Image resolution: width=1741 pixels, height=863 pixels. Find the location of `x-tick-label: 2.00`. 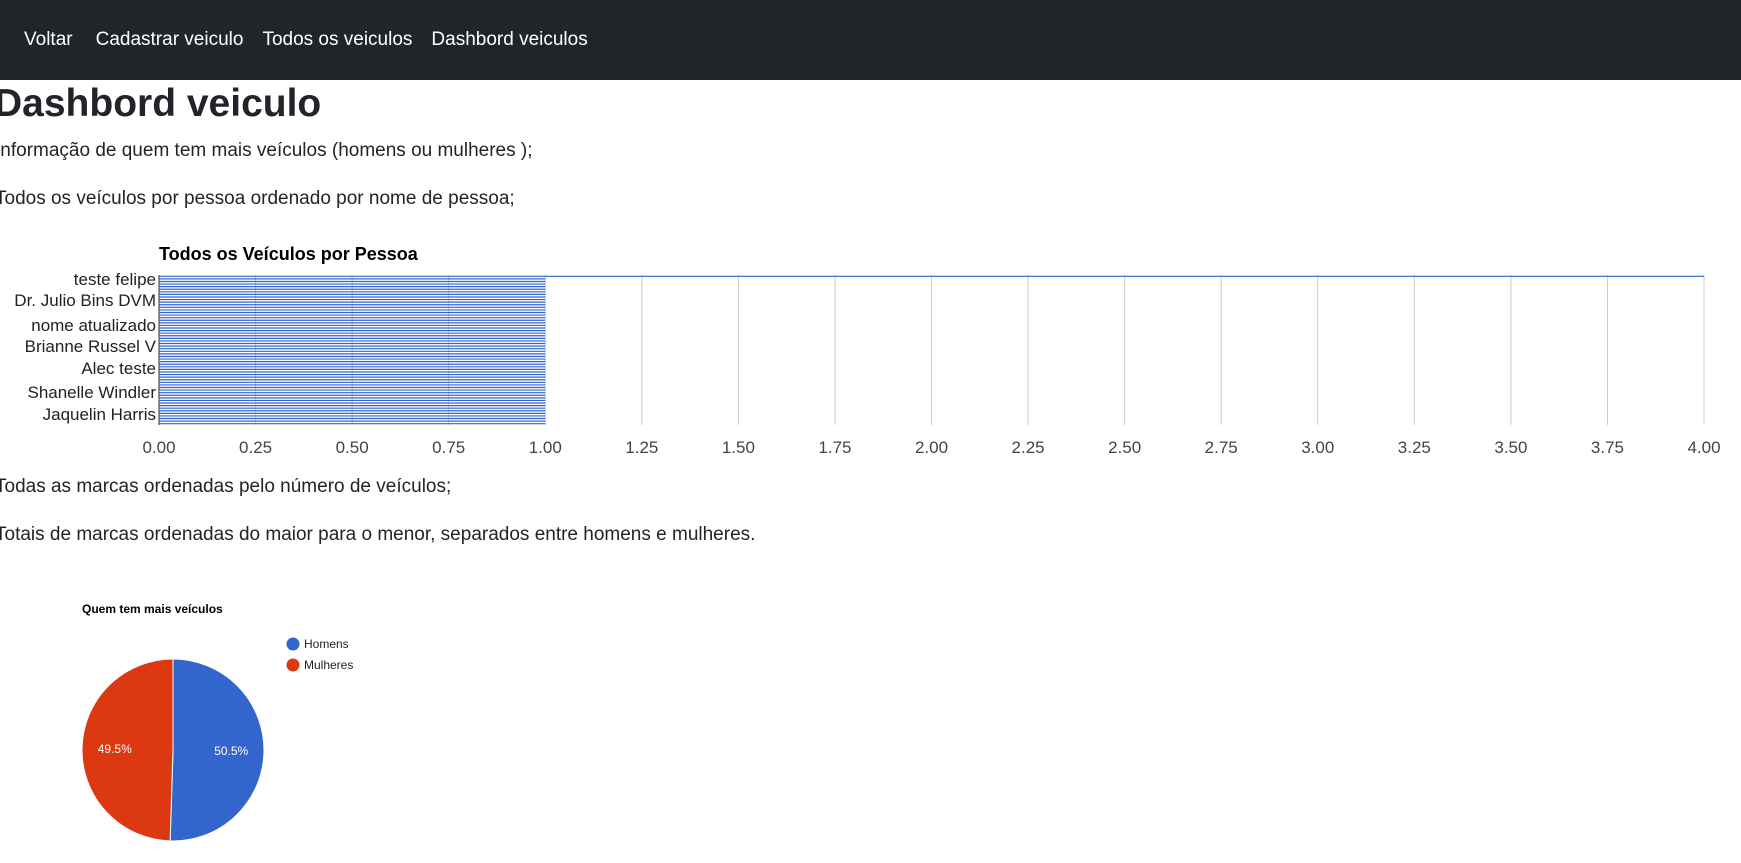

x-tick-label: 2.00 is located at coordinates (931, 447).